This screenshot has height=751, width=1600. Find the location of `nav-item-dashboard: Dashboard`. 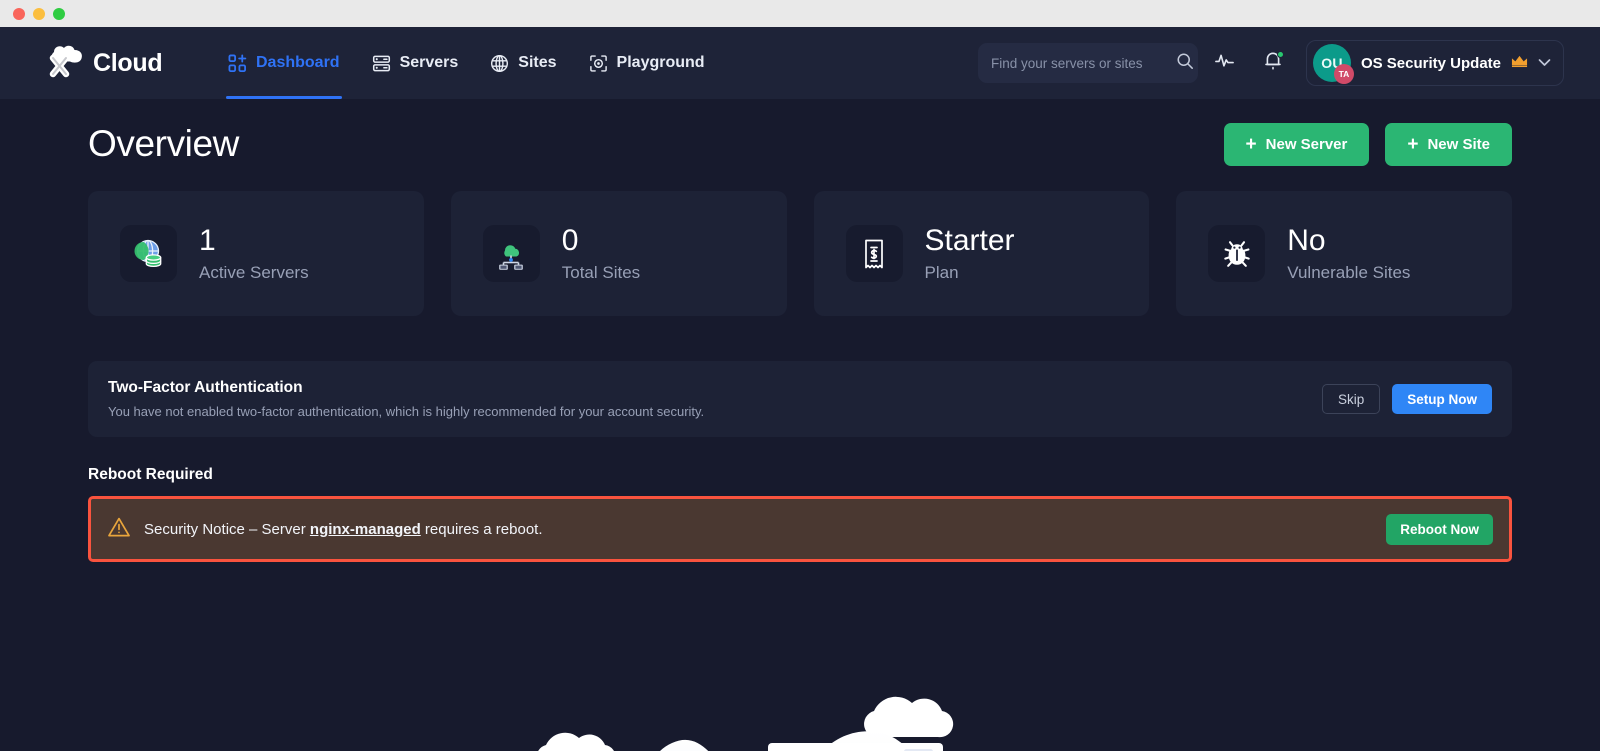

nav-item-dashboard: Dashboard is located at coordinates (284, 63).